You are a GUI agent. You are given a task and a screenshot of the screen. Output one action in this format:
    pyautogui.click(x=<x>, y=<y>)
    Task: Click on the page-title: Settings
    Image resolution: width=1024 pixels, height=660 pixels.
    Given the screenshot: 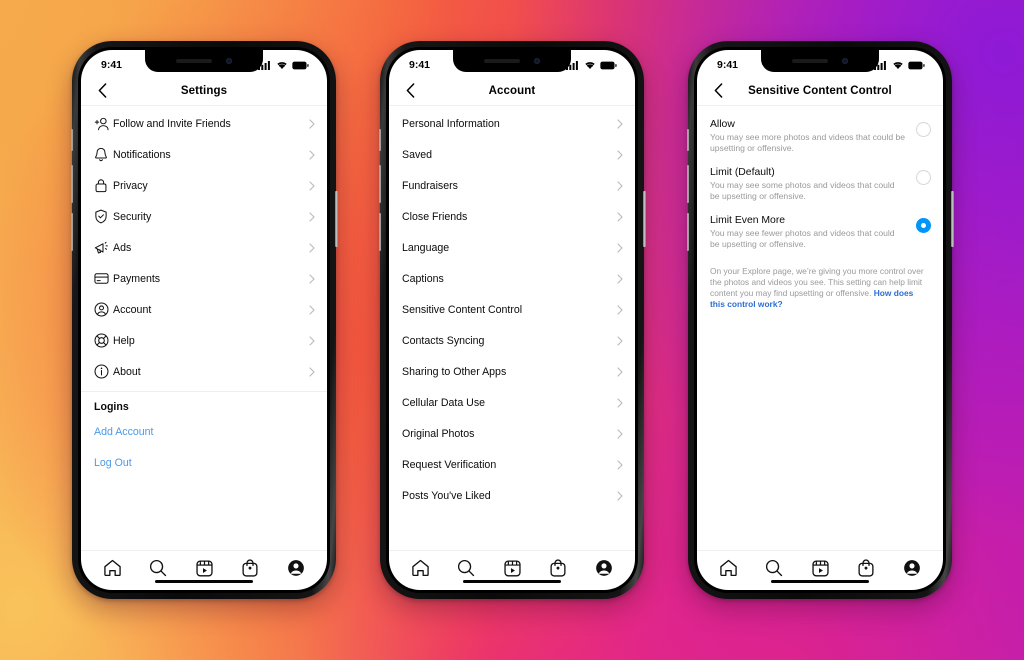 What is the action you would take?
    pyautogui.click(x=204, y=90)
    